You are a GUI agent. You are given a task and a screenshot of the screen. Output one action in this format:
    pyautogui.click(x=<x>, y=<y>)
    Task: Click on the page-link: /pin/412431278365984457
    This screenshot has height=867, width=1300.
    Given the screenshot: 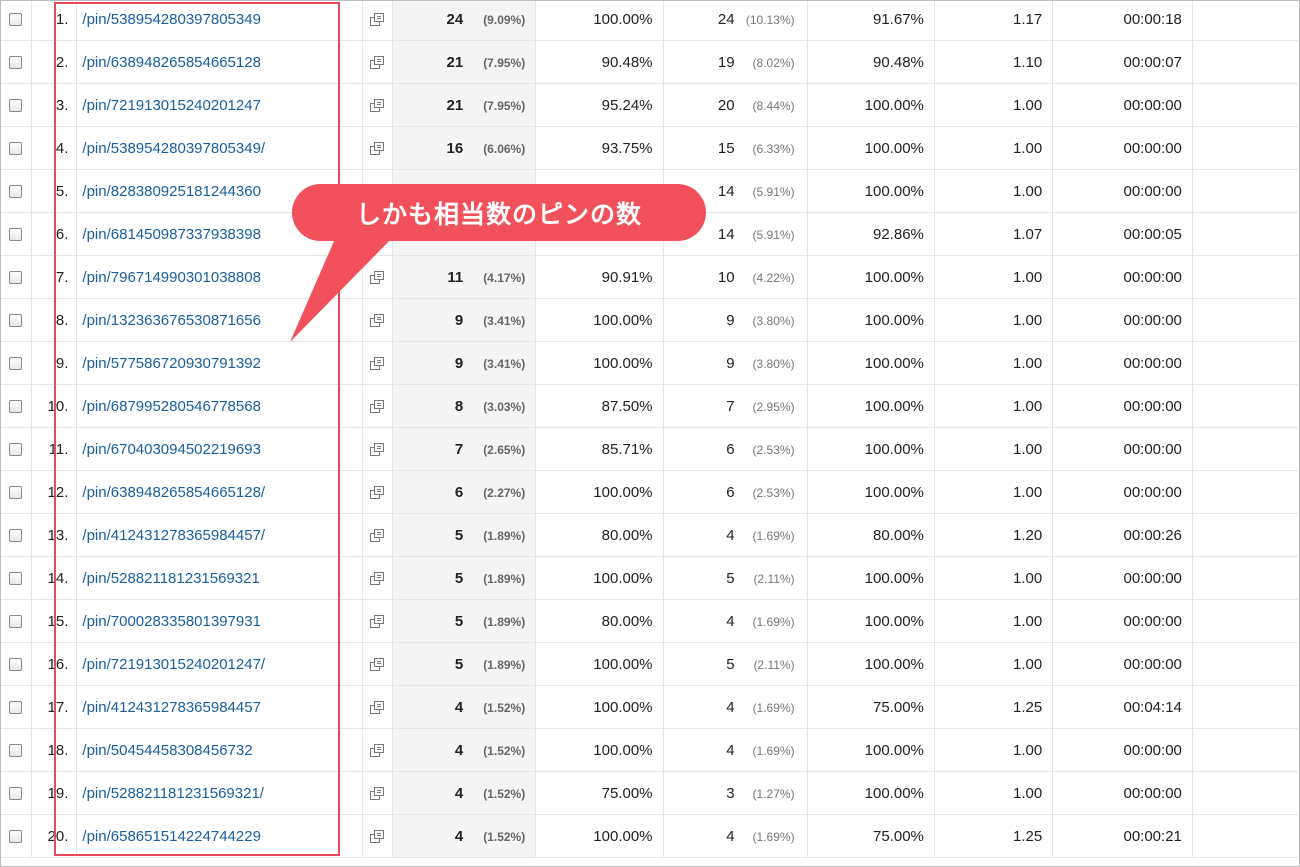 What is the action you would take?
    pyautogui.click(x=171, y=707)
    